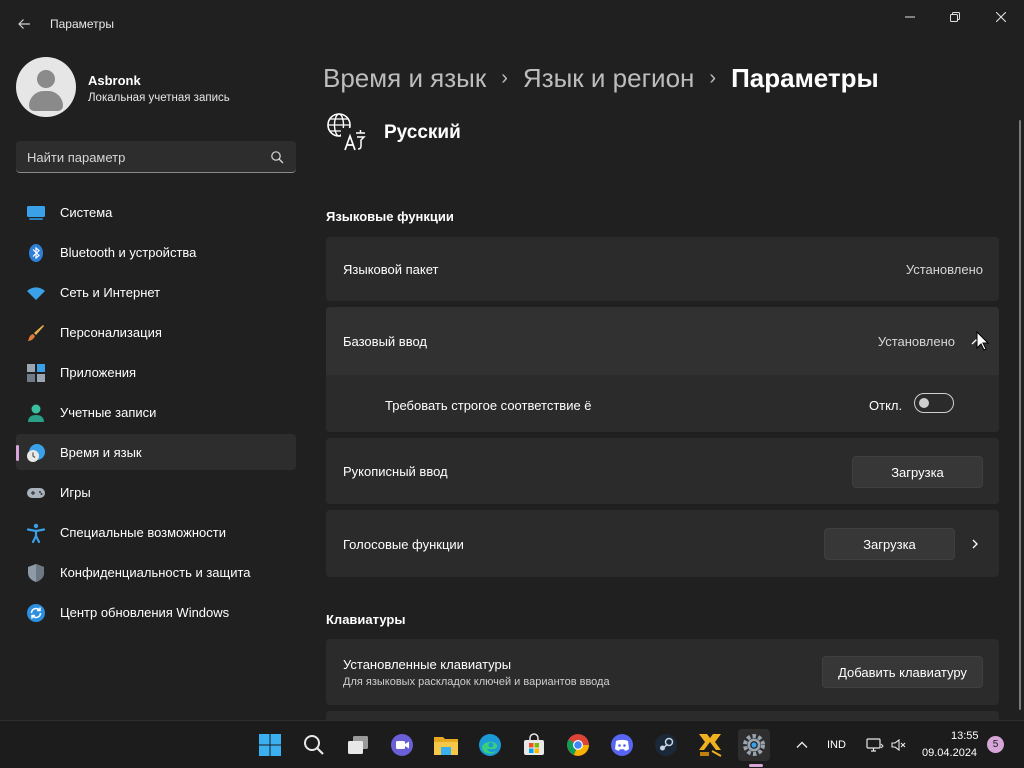 The width and height of the screenshot is (1024, 768). I want to click on toggle-knob, so click(924, 403).